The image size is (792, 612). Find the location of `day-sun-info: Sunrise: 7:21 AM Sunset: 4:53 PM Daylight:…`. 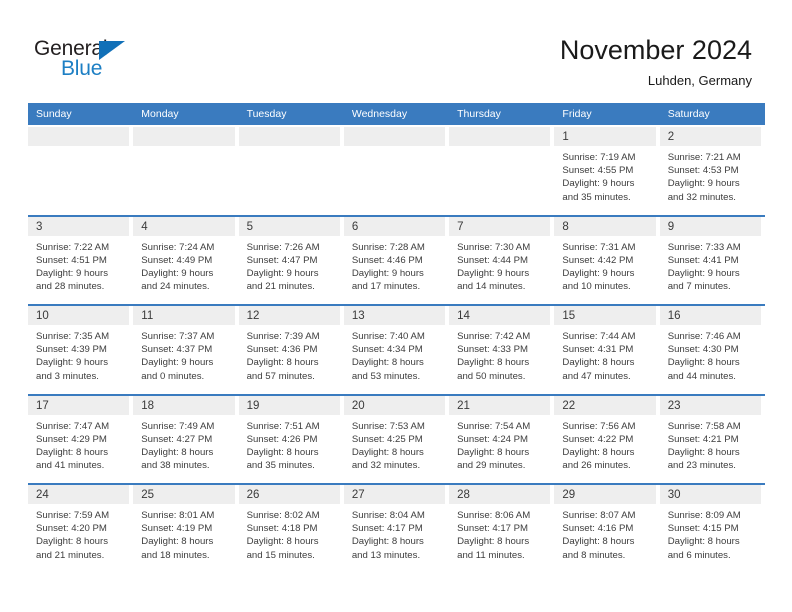

day-sun-info: Sunrise: 7:21 AM Sunset: 4:53 PM Daylight:… is located at coordinates (710, 175).